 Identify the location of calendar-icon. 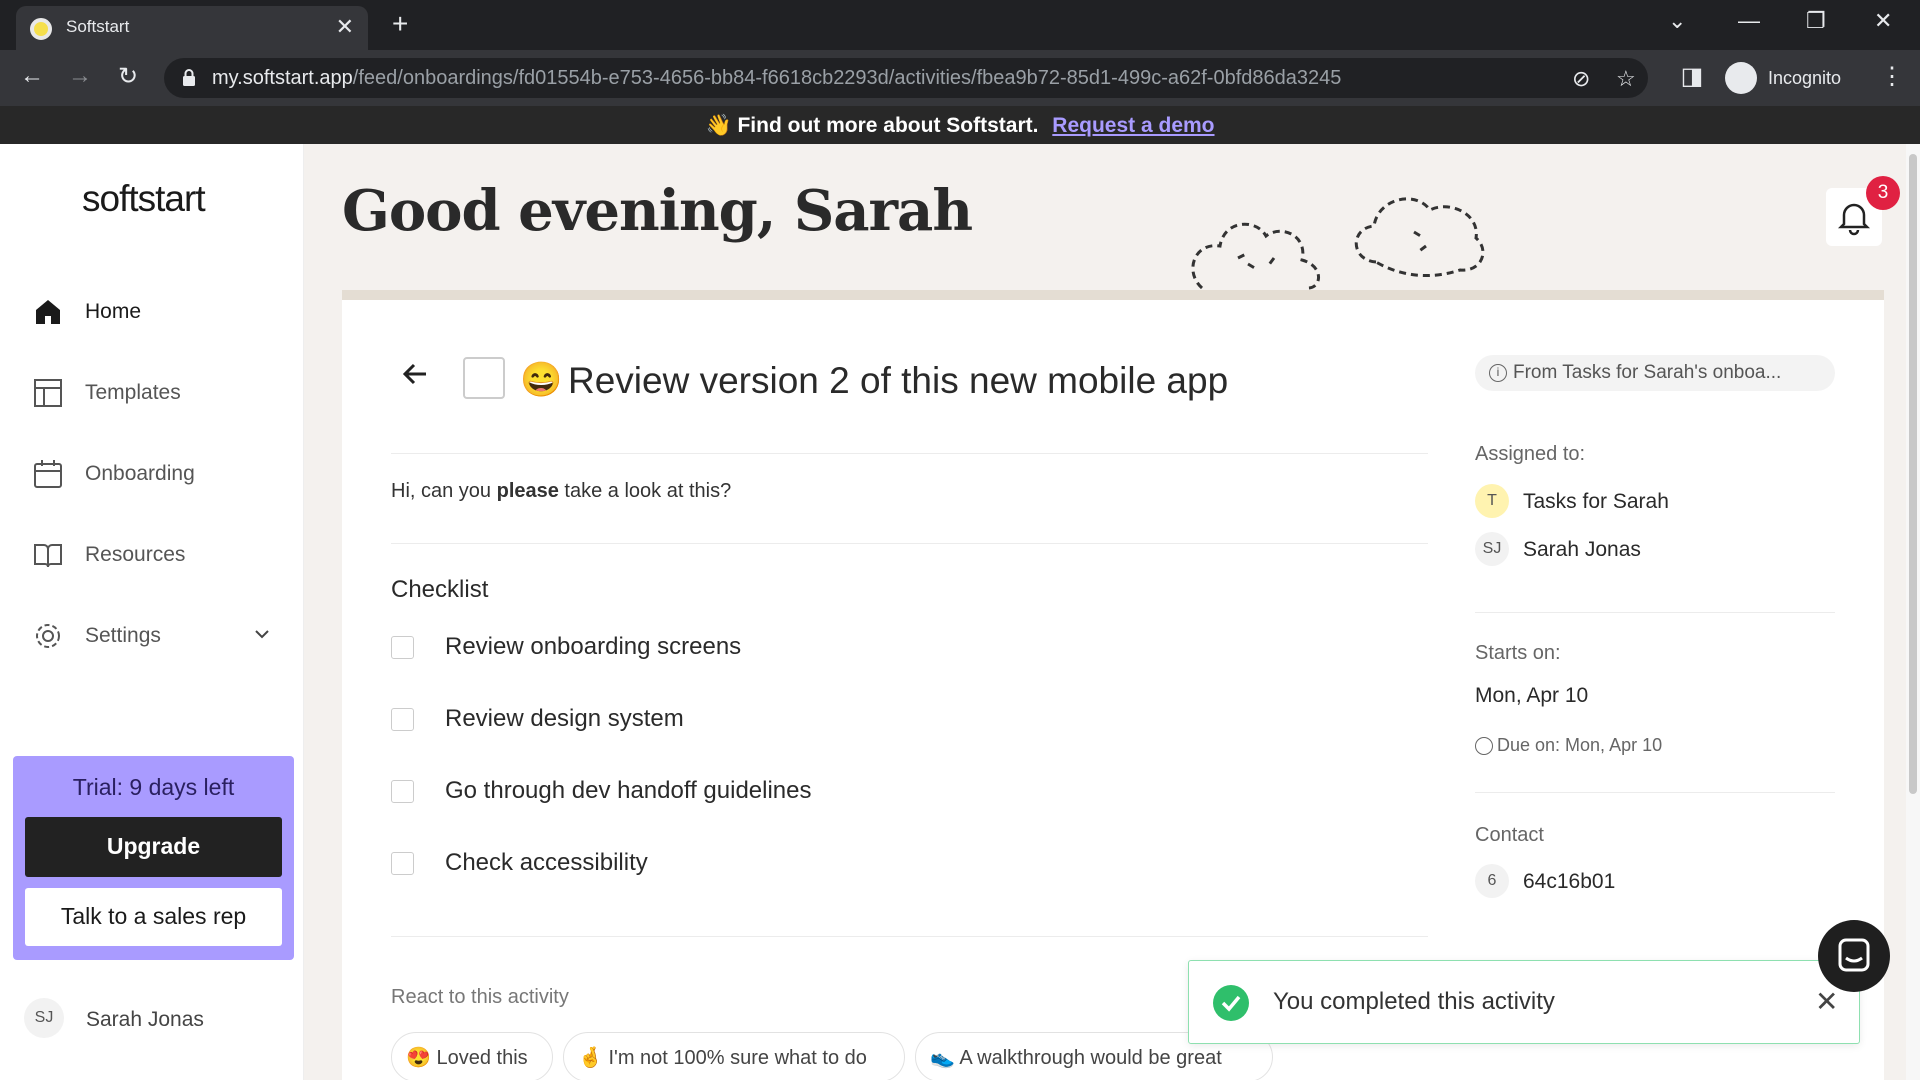
(48, 474).